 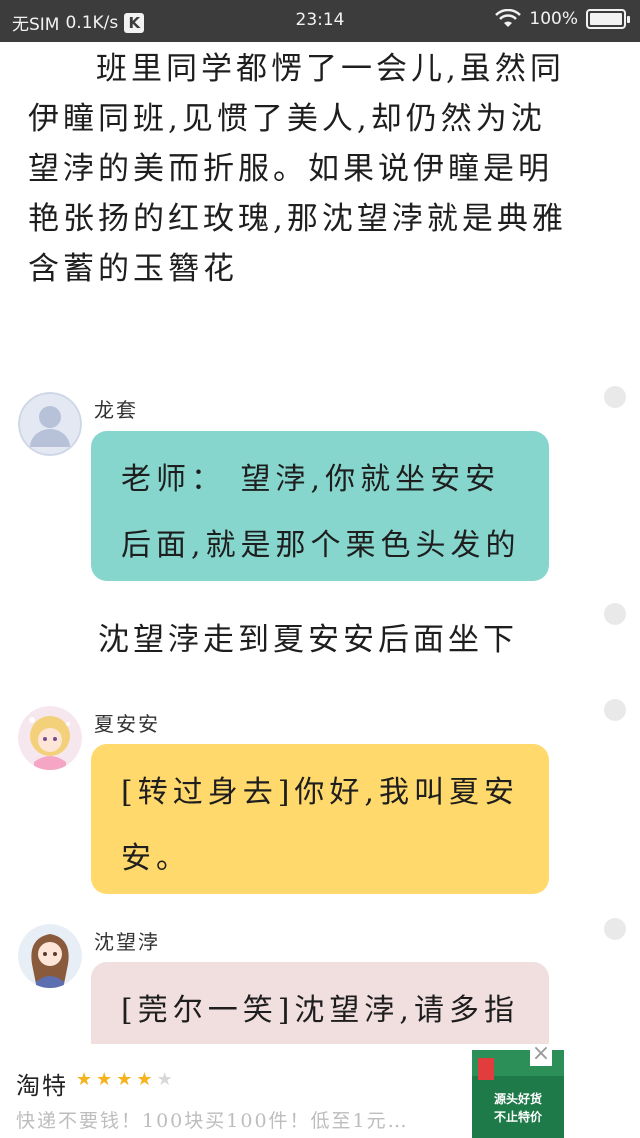 I want to click on battery-percent: 100%, so click(x=553, y=19).